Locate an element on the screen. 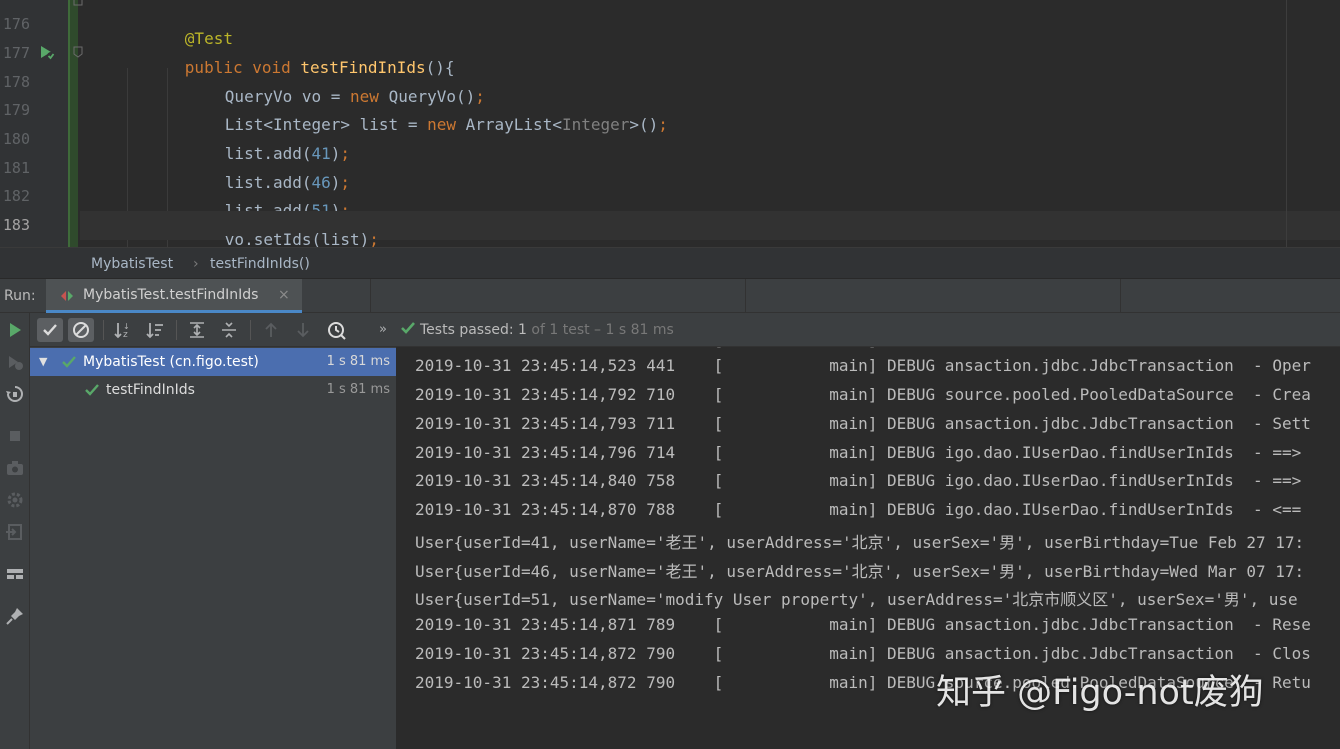  collapse-all-button is located at coordinates (229, 330).